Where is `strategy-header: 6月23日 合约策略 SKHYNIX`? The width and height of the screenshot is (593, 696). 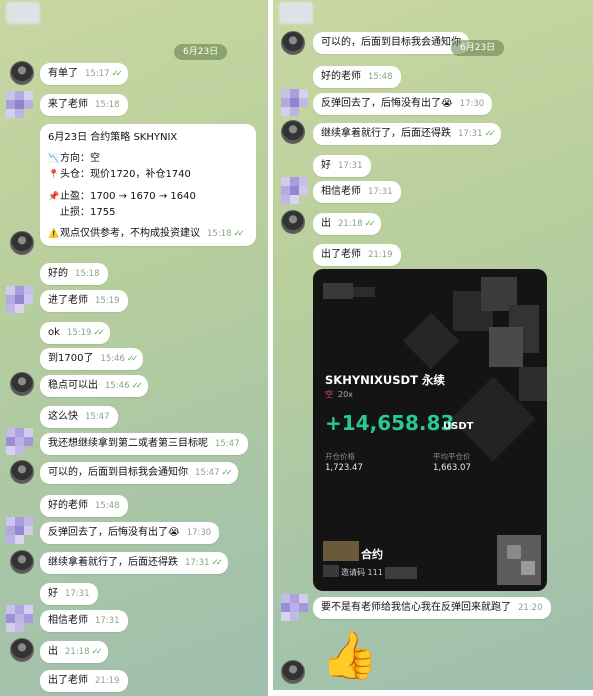 strategy-header: 6月23日 合约策略 SKHYNIX is located at coordinates (113, 137).